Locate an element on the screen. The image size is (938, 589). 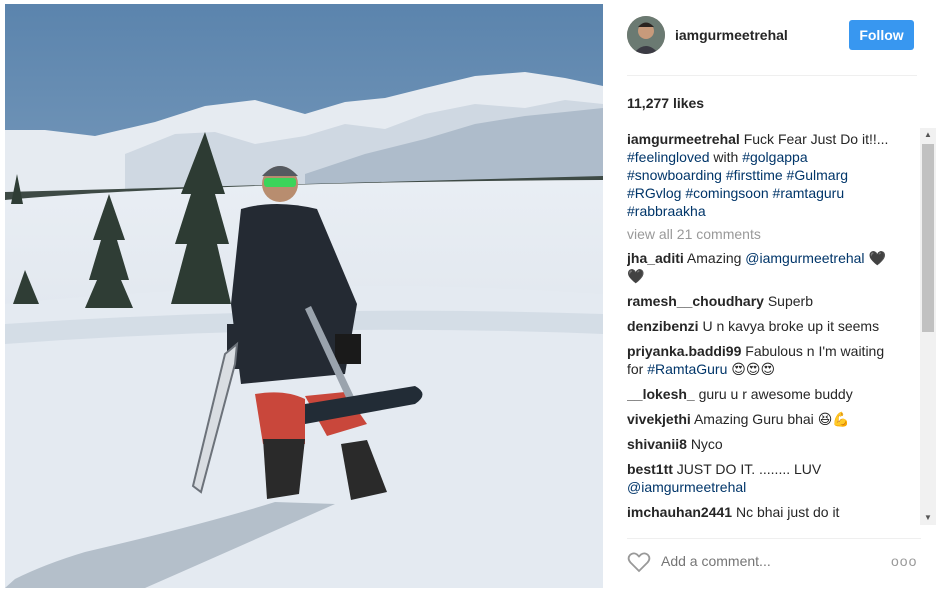
comment-text: guru u r awesome buddy is located at coordinates (775, 394).